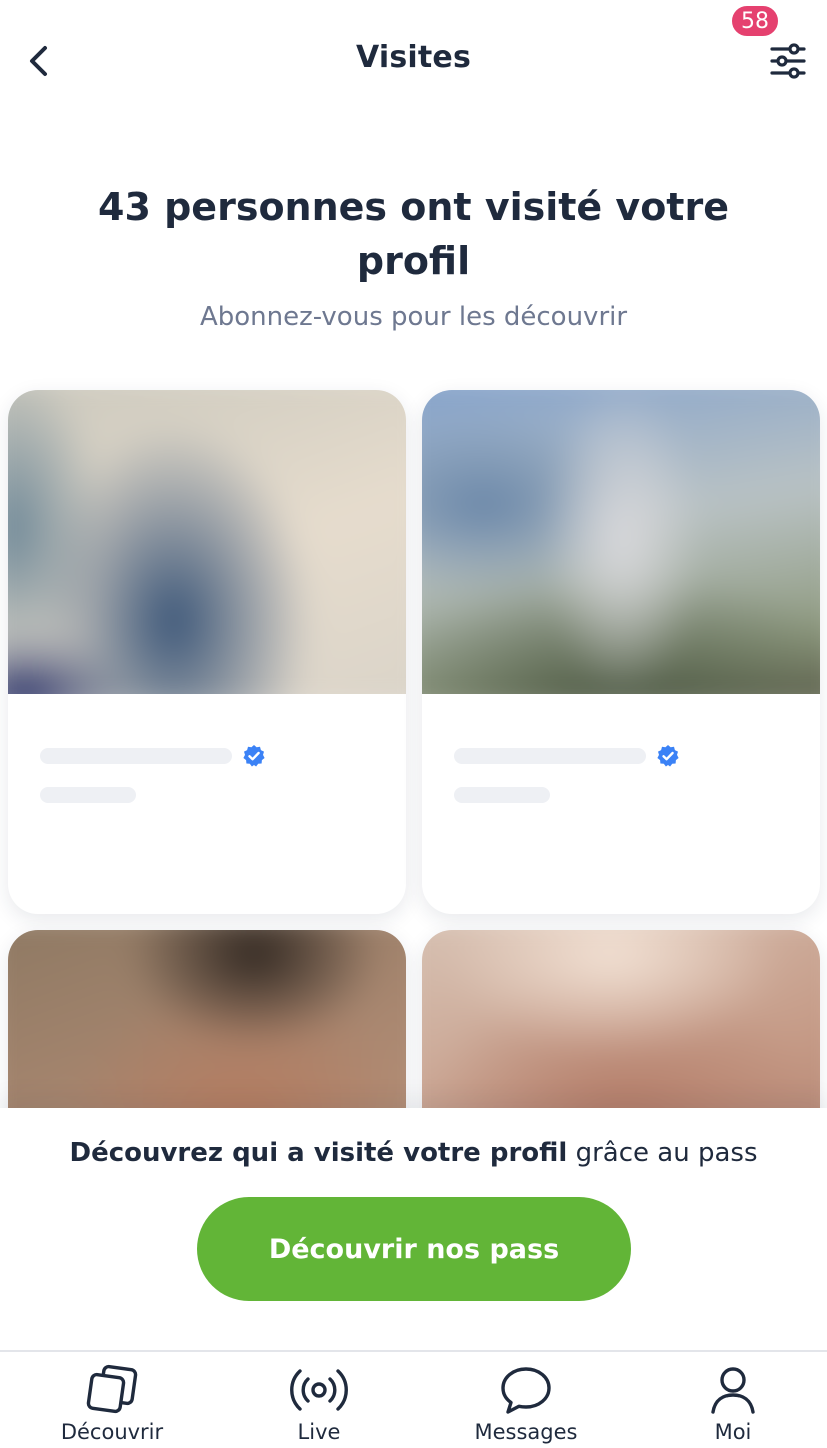 This screenshot has height=1448, width=827. What do you see at coordinates (112, 1432) in the screenshot?
I see `tab-label: Découvrir` at bounding box center [112, 1432].